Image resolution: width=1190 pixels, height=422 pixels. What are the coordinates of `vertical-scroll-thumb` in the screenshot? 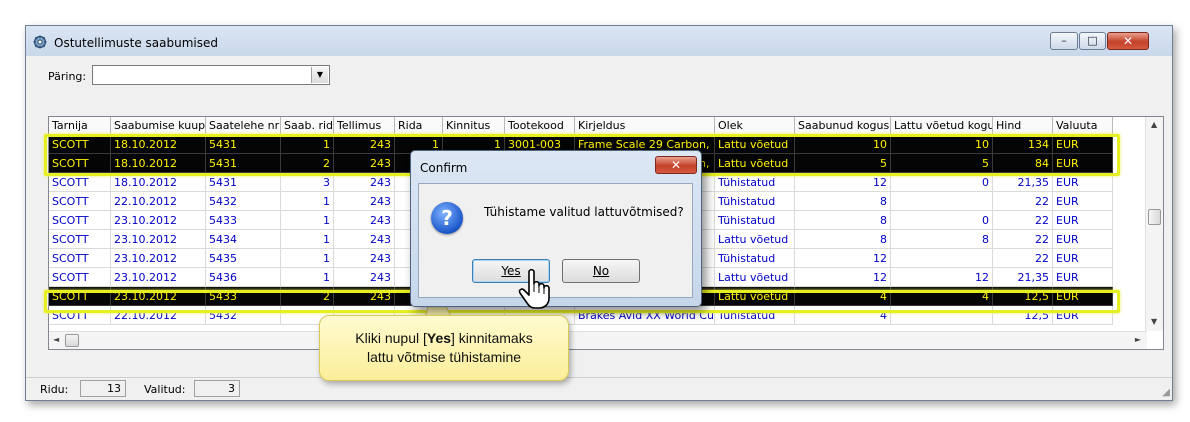 It's located at (1154, 217).